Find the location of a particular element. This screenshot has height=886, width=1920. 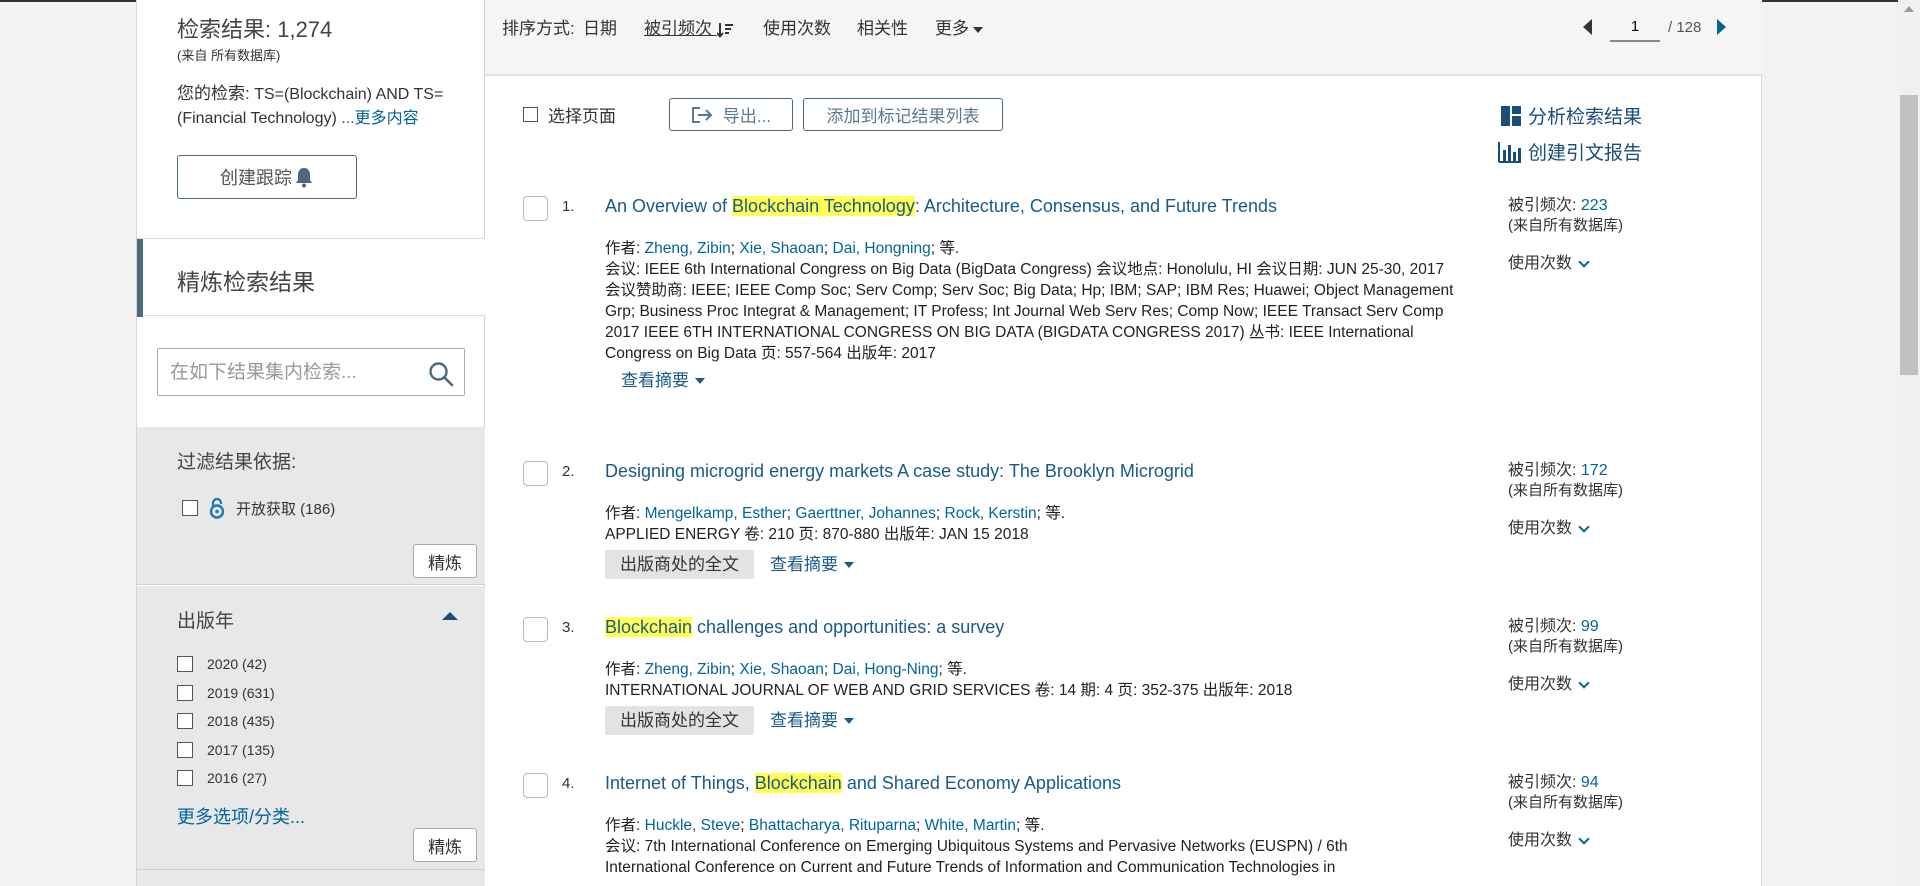

year-option: 2019 (631) is located at coordinates (226, 693).